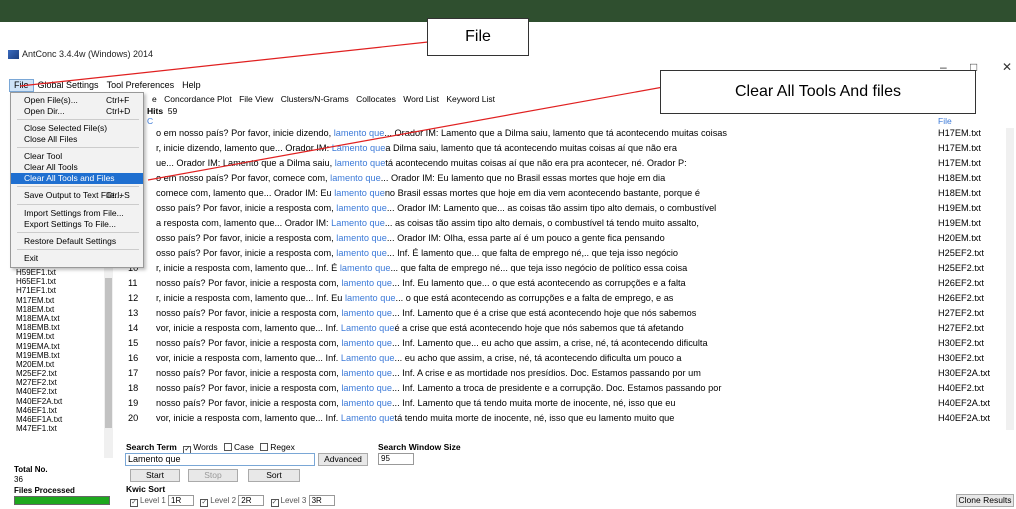 The image size is (1016, 509). Describe the element at coordinates (21, 85) in the screenshot. I see `menu-file: File` at that location.